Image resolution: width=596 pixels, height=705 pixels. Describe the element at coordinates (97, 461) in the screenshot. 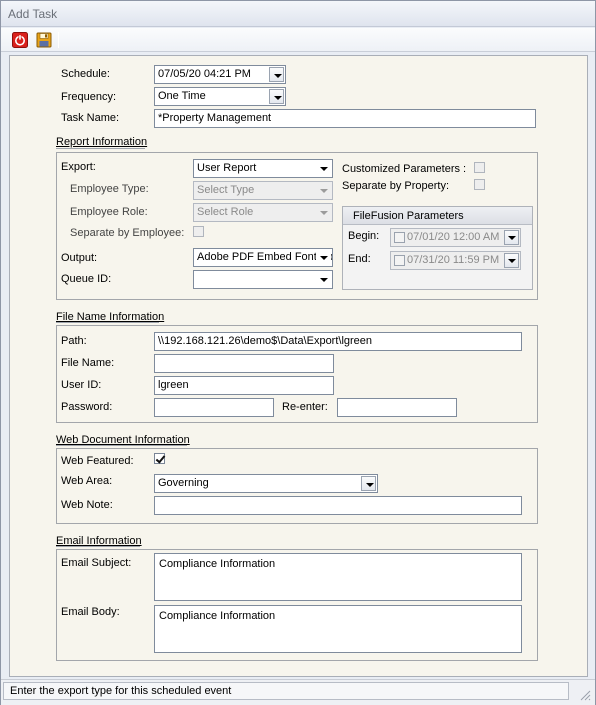

I see `web-featured-label: Web Featured:` at that location.